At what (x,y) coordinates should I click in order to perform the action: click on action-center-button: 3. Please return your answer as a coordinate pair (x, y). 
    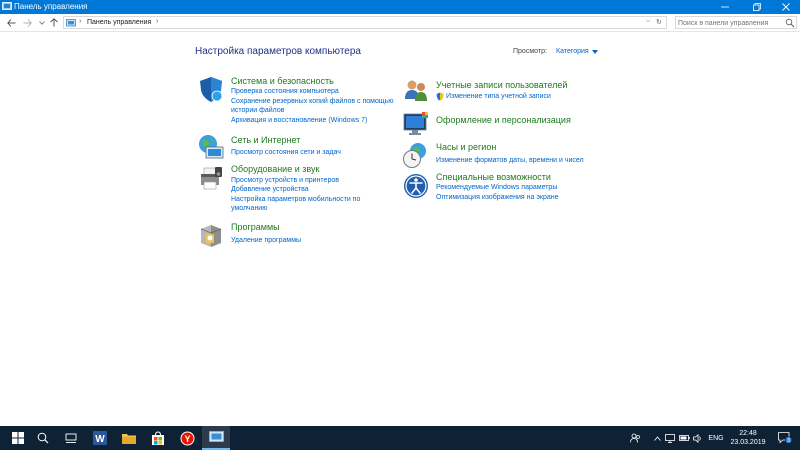
    Looking at the image, I should click on (785, 438).